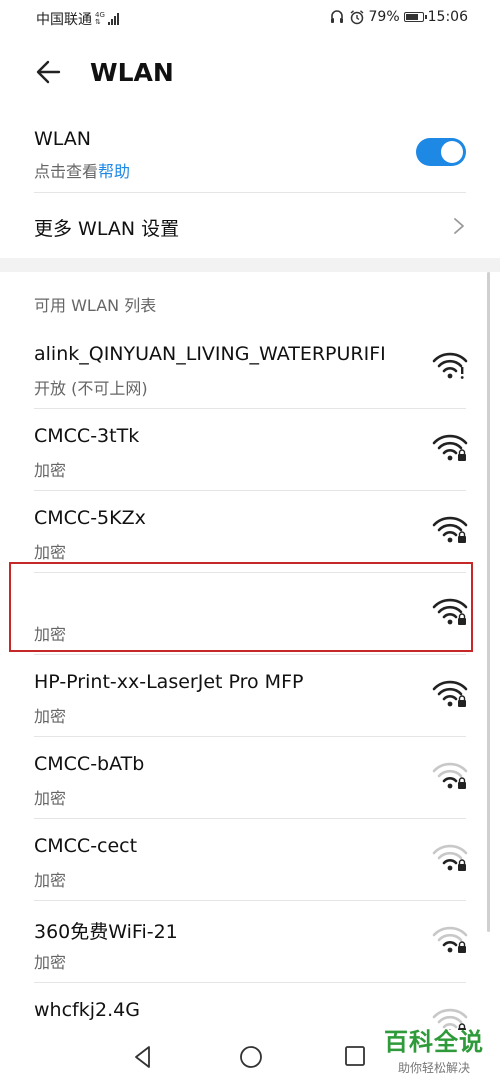 This screenshot has height=1083, width=500. Describe the element at coordinates (250, 450) in the screenshot. I see `wifi-network-item: CMCC-3tTk 加密` at that location.